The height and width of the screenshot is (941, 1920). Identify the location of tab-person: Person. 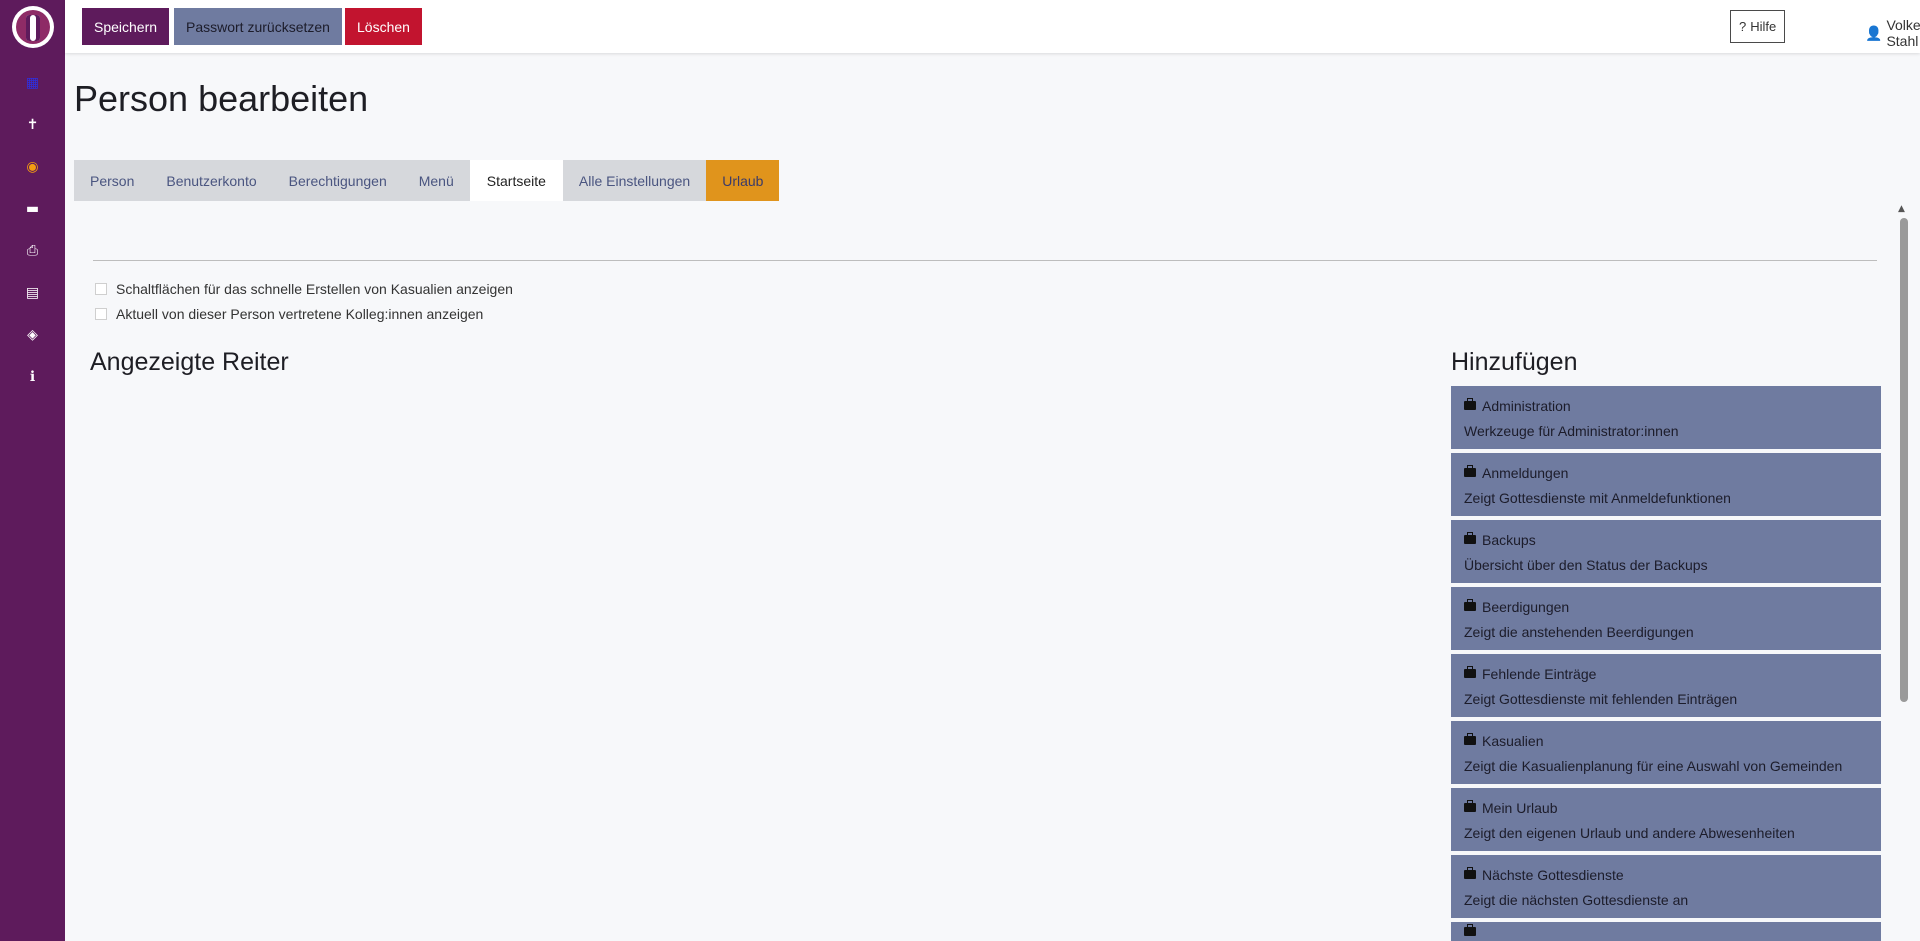
(112, 180).